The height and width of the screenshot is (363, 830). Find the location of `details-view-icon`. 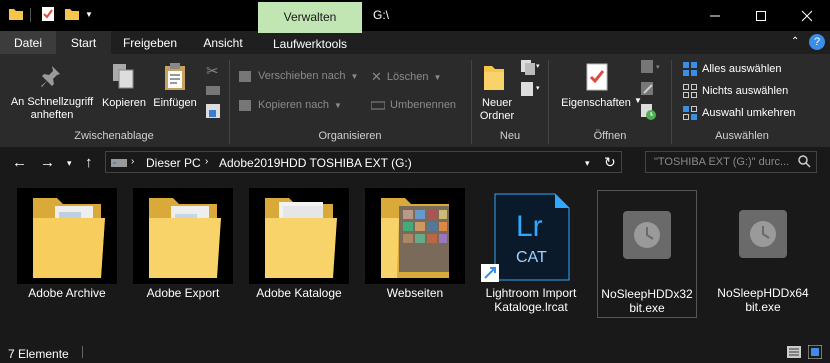

details-view-icon is located at coordinates (794, 353).